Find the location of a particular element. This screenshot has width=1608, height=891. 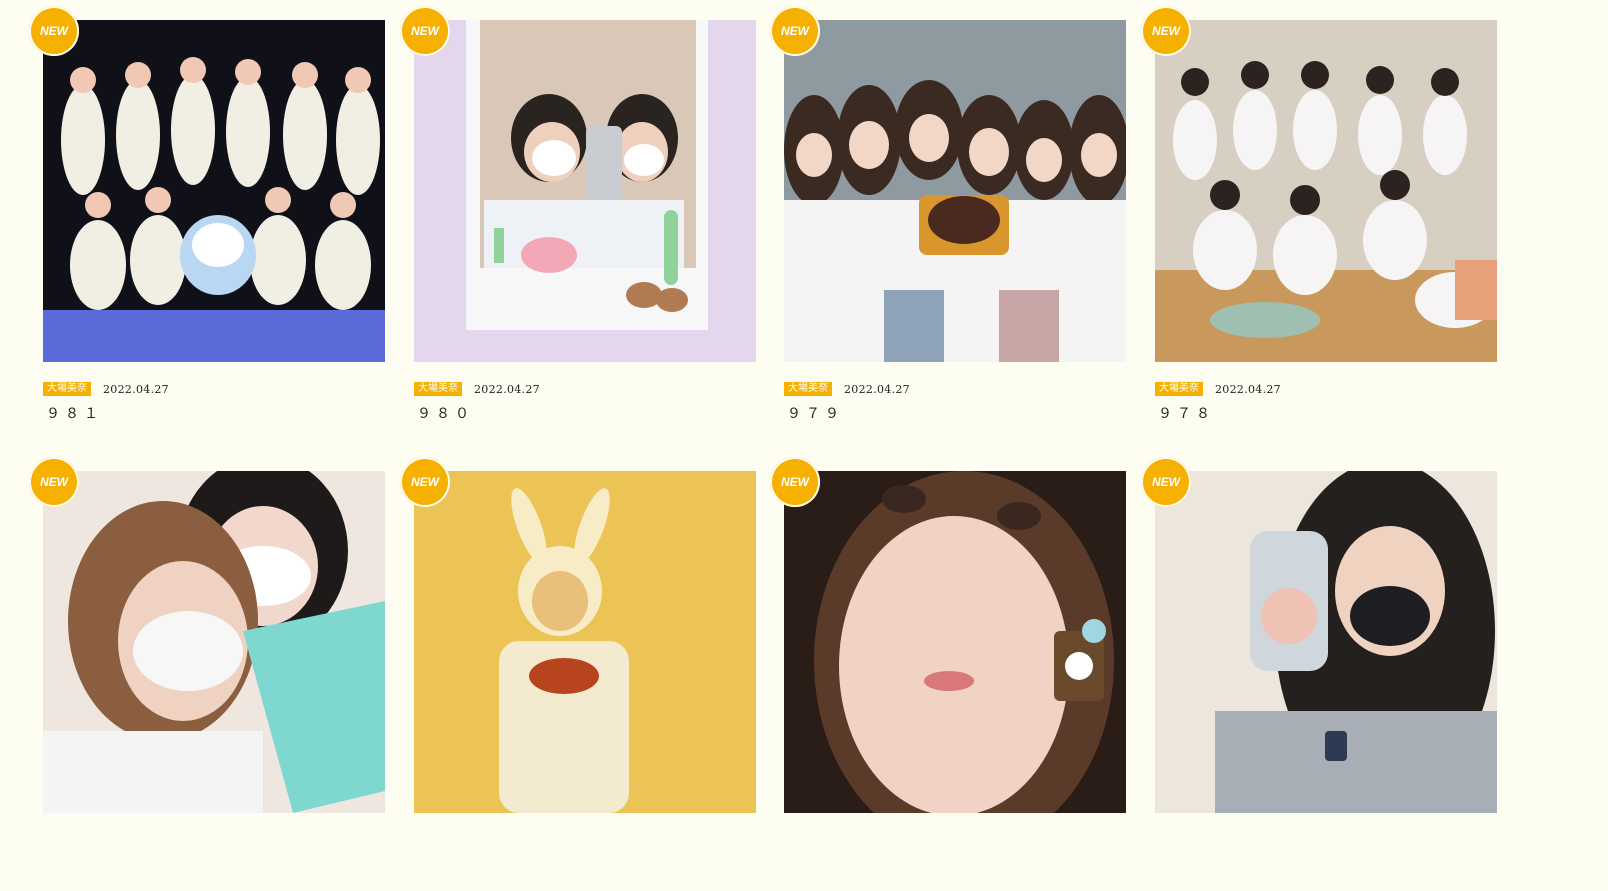

post-number: ９７９ is located at coordinates (815, 413).